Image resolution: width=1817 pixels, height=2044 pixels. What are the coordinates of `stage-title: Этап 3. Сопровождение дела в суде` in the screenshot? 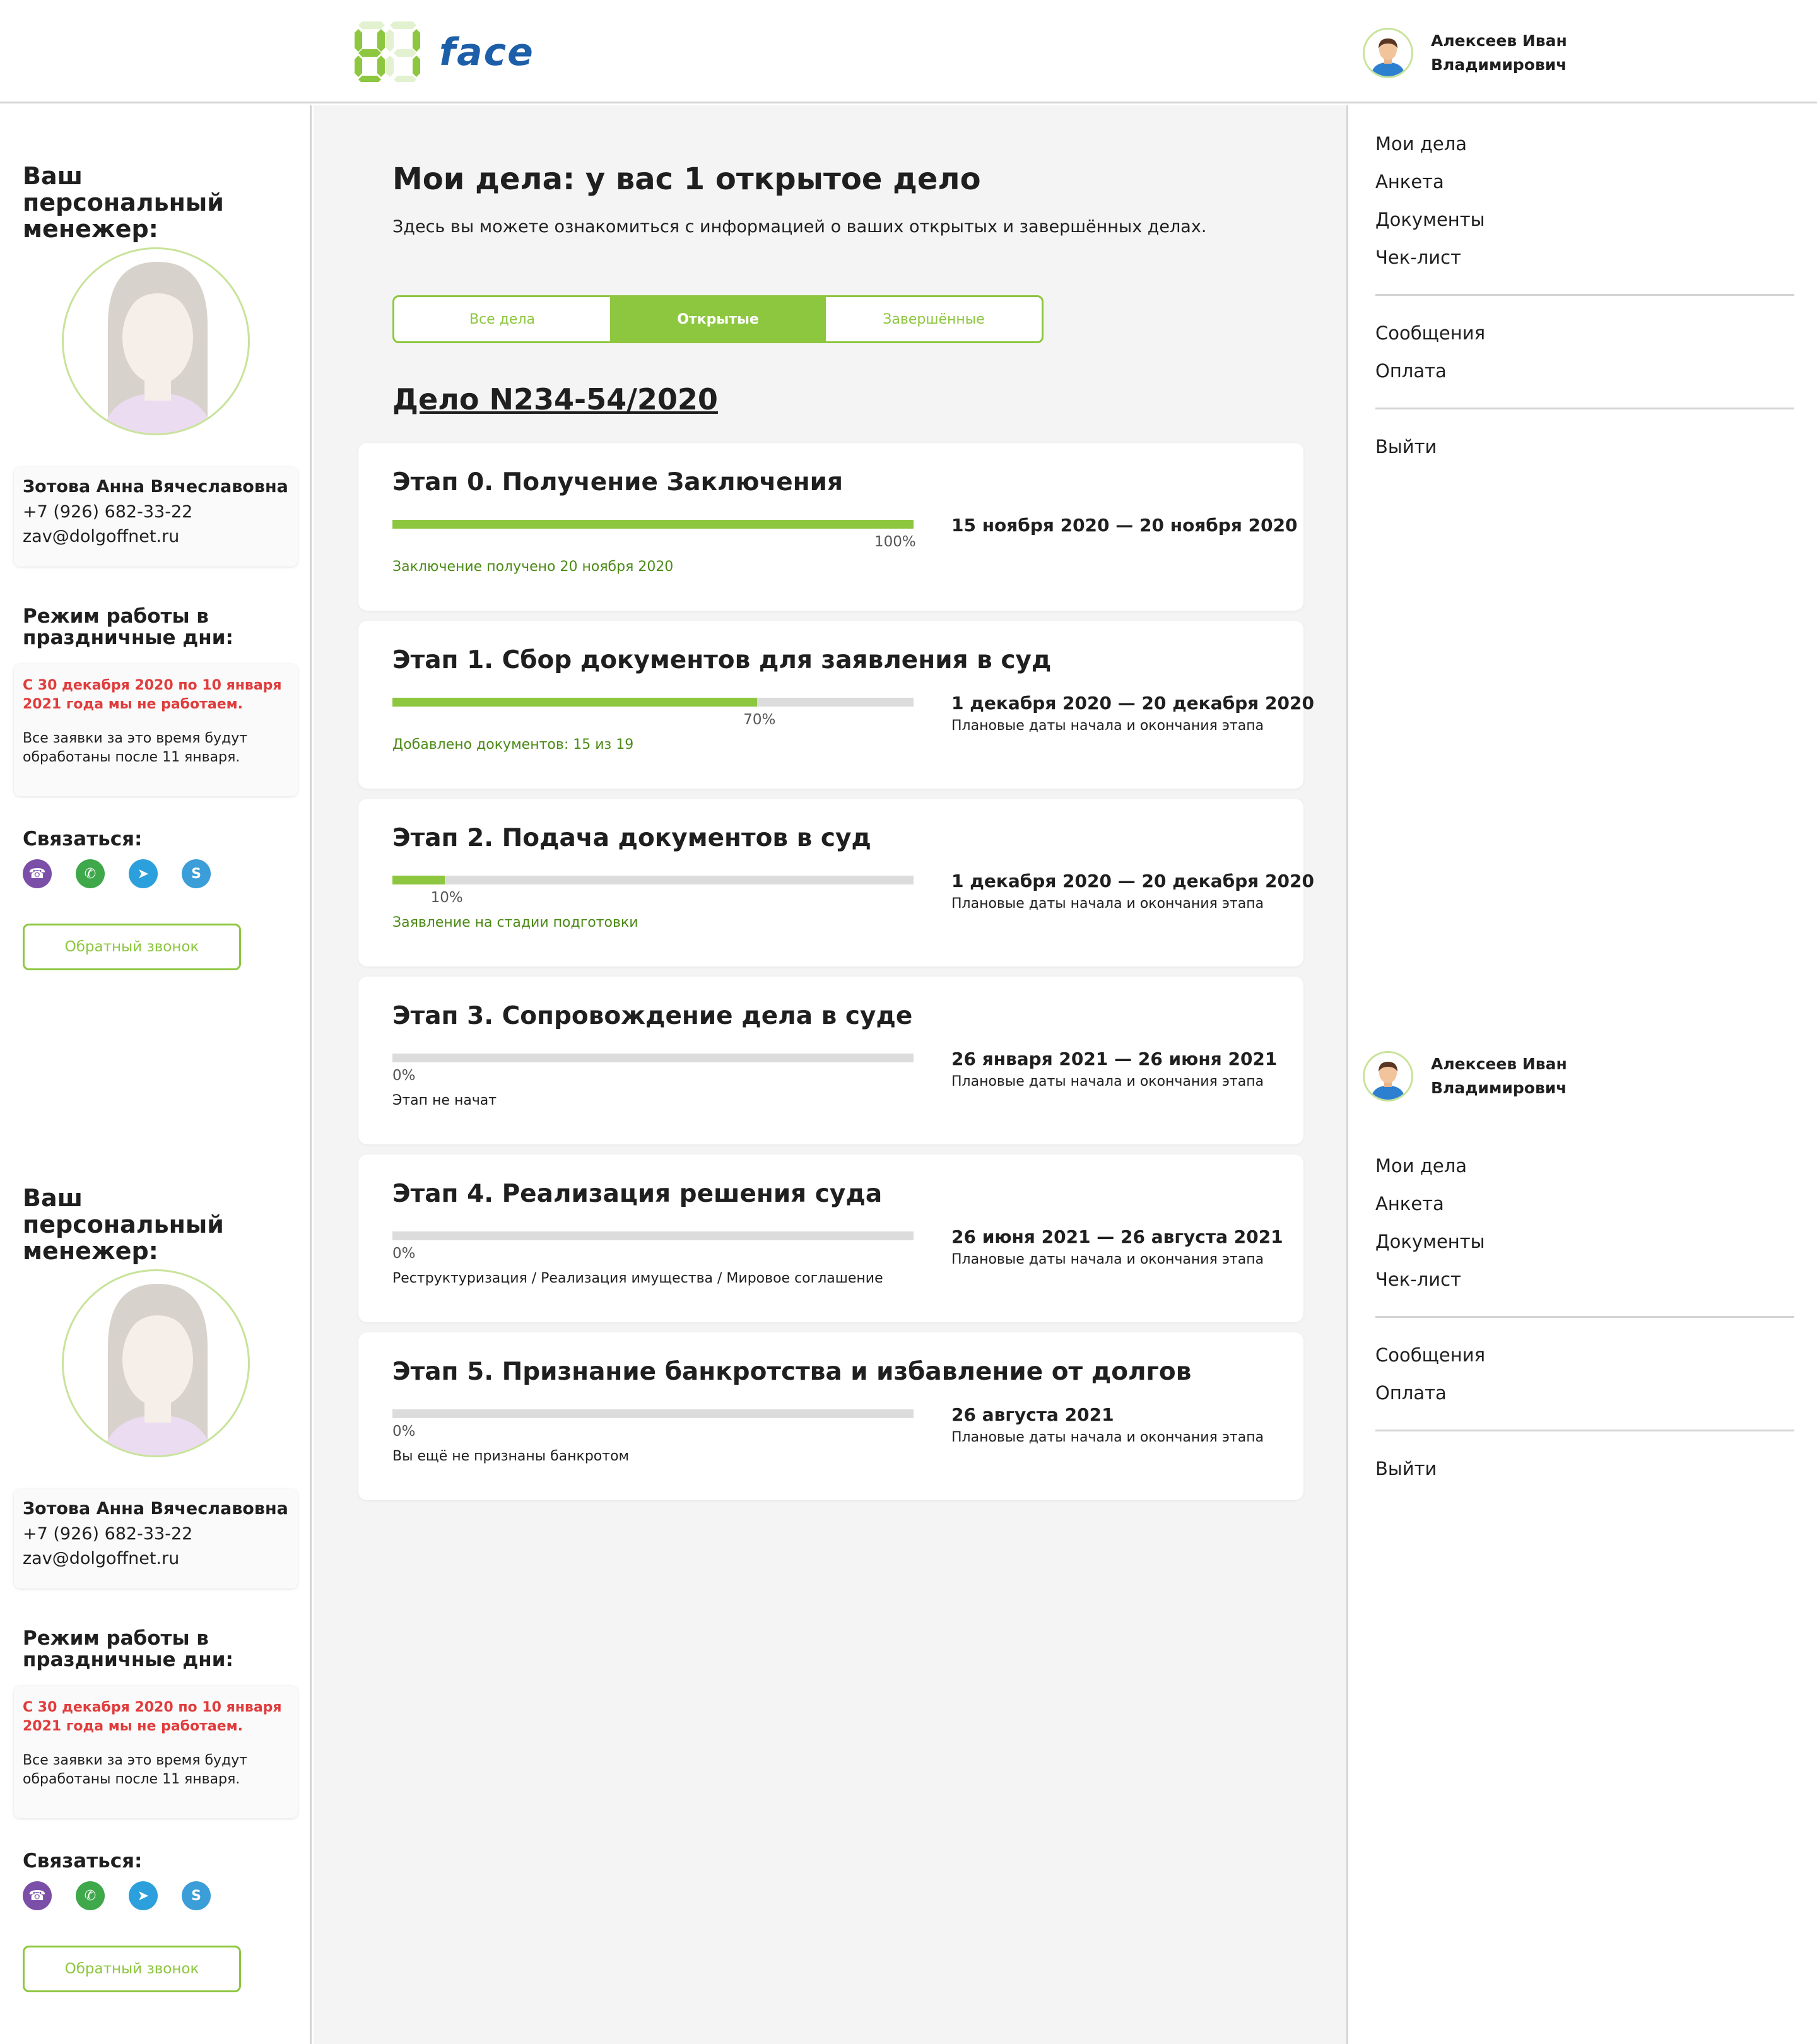 It's located at (652, 1016).